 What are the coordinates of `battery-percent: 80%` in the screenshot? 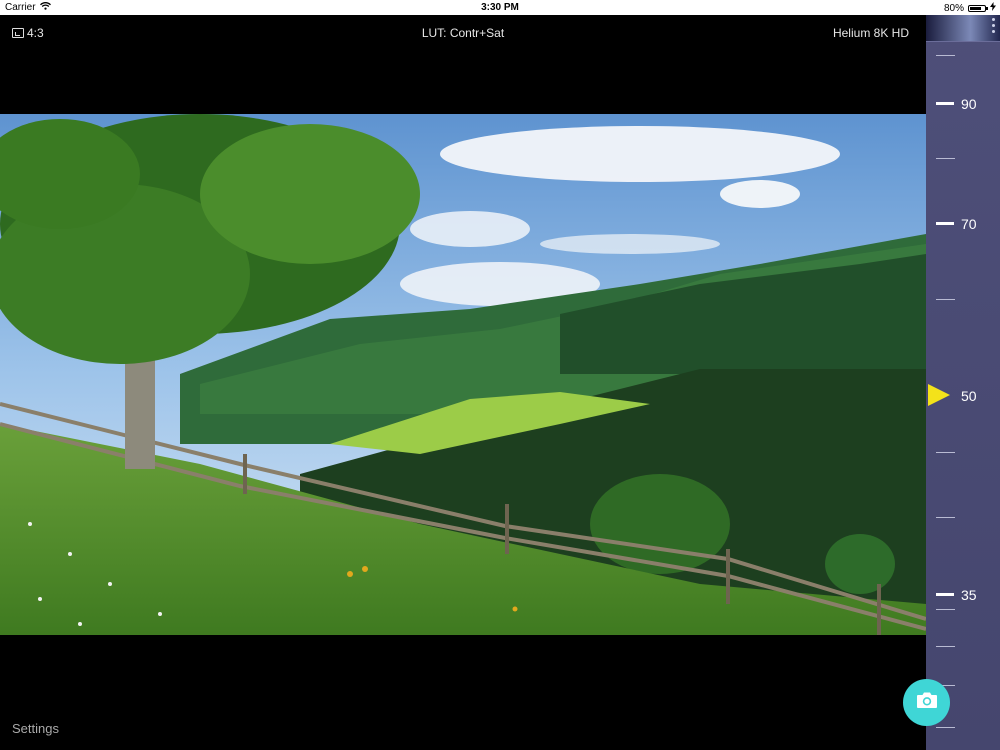 It's located at (953, 8).